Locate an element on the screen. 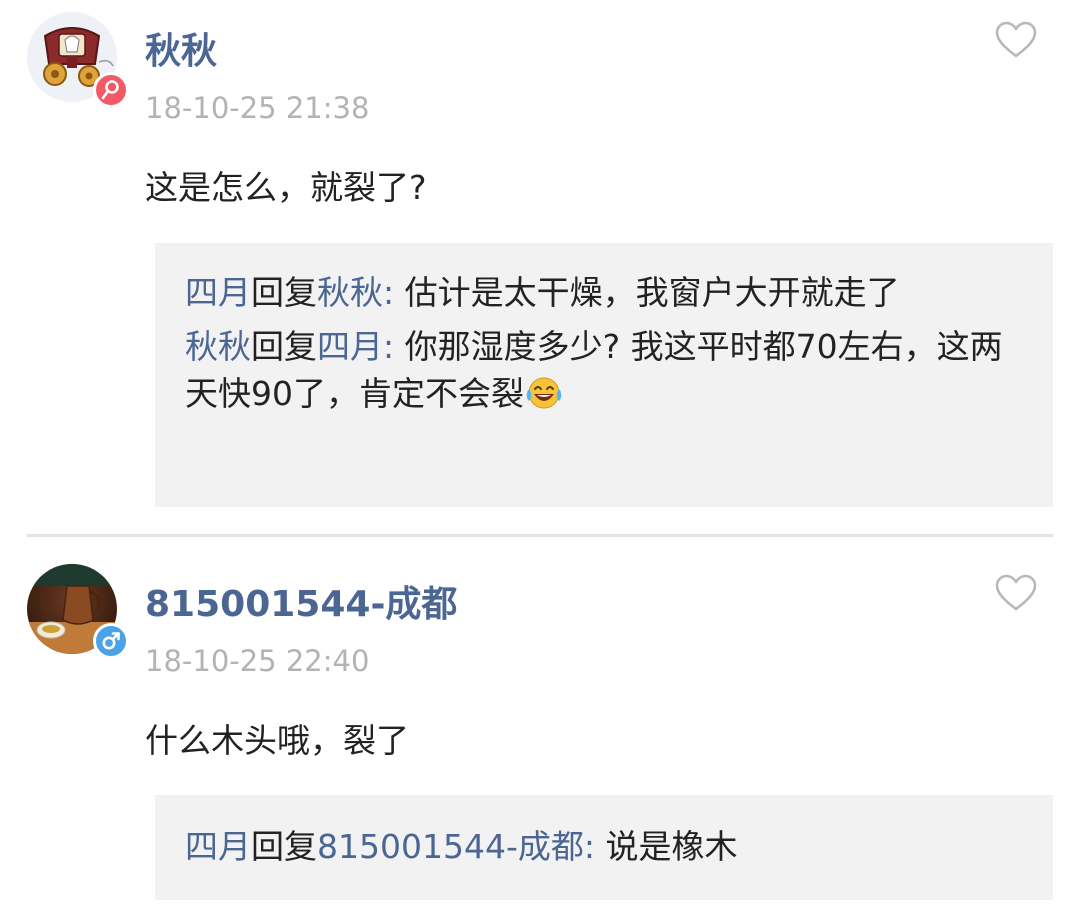 The width and height of the screenshot is (1080, 921). comment-content: 这是怎么，就裂了? is located at coordinates (286, 187).